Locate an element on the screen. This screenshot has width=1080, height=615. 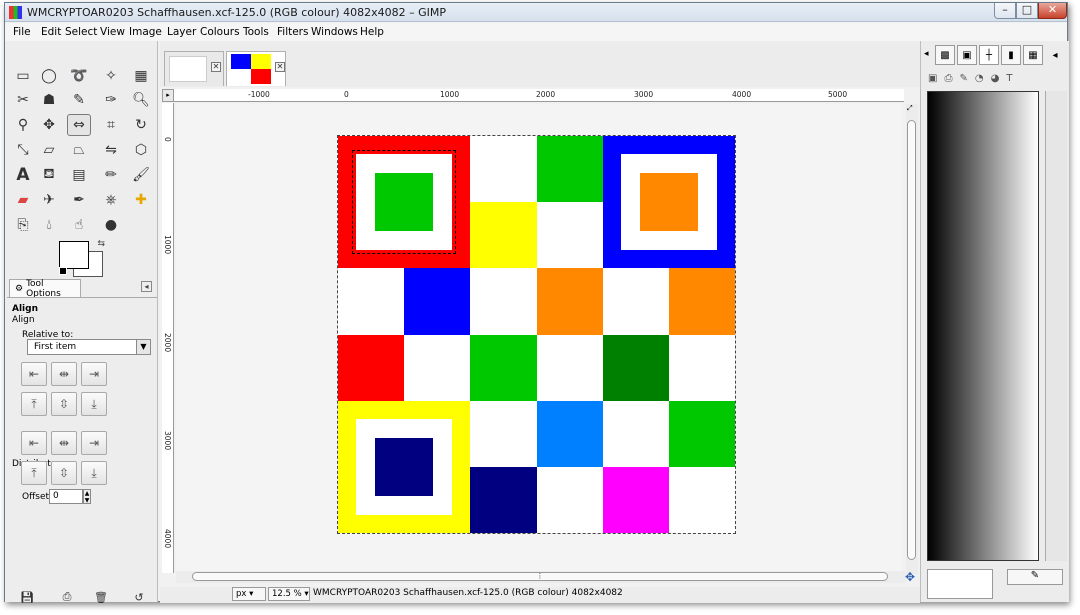
color-picker-icon: ✑ is located at coordinates (111, 100).